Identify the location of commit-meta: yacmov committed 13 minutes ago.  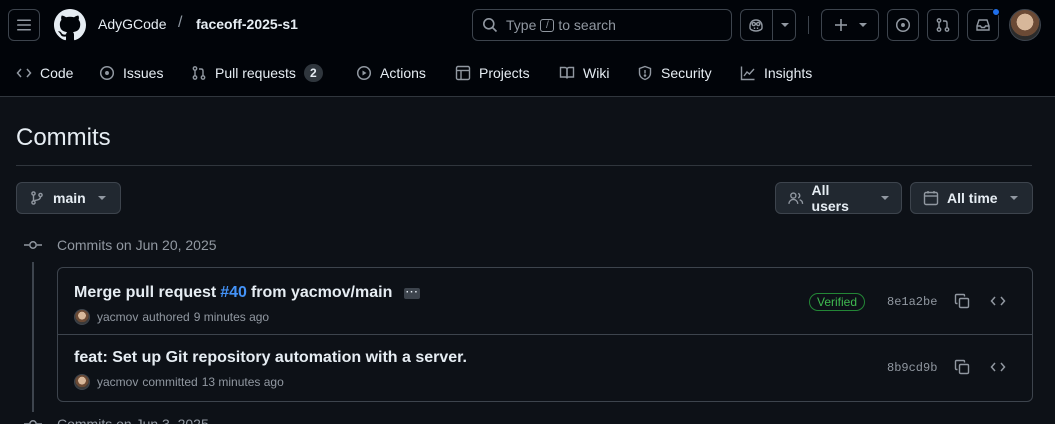
(179, 382).